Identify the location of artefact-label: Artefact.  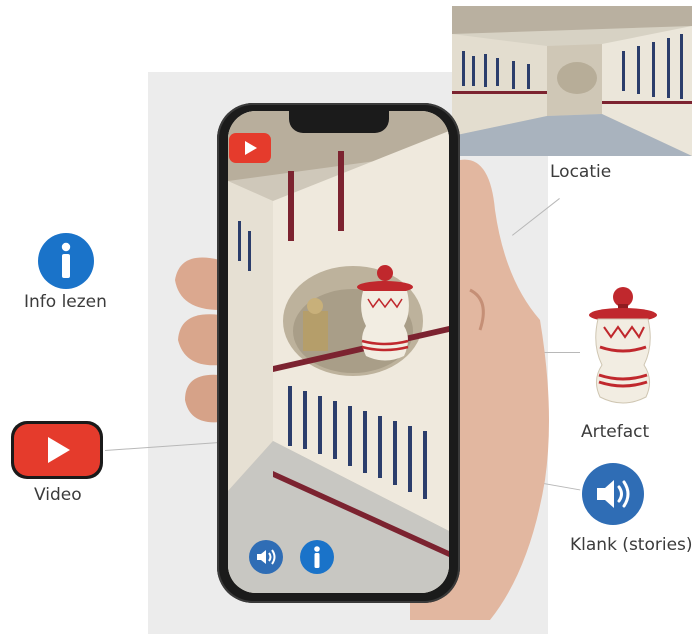
(615, 432).